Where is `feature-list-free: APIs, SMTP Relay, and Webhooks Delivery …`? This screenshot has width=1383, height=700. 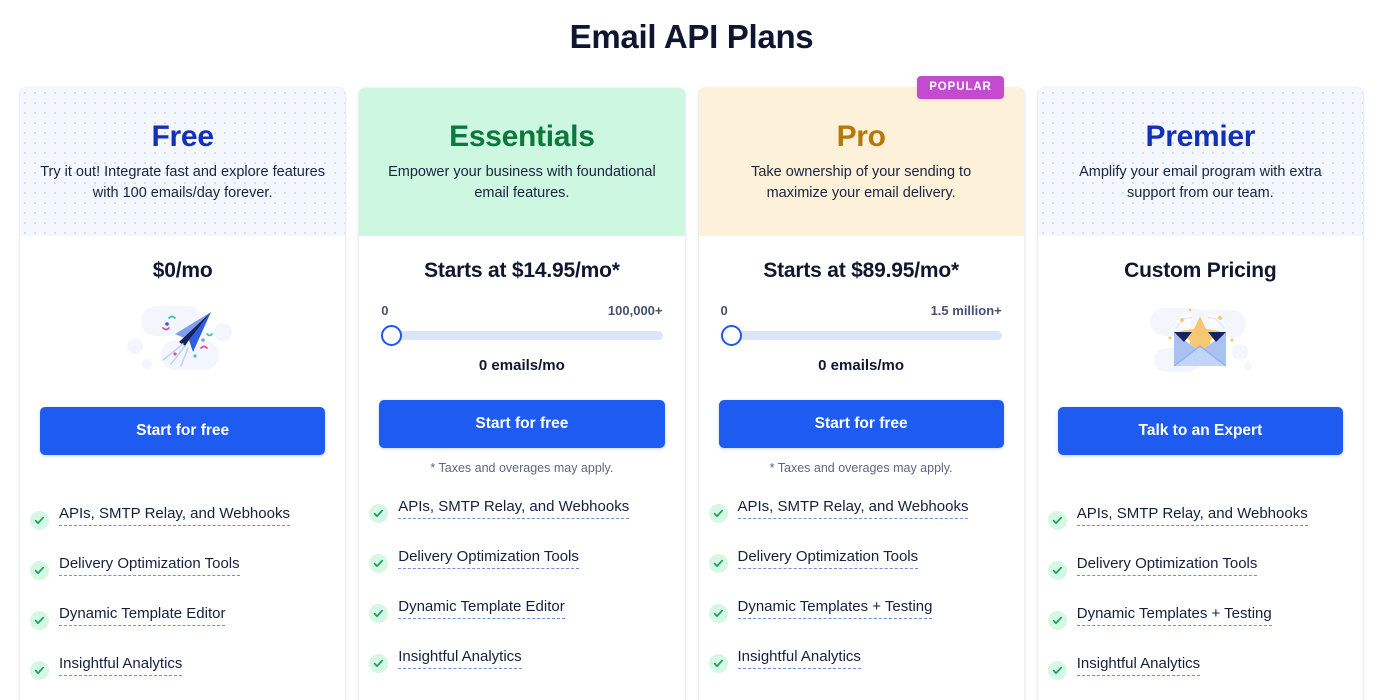 feature-list-free: APIs, SMTP Relay, and Webhooks Delivery … is located at coordinates (182, 601).